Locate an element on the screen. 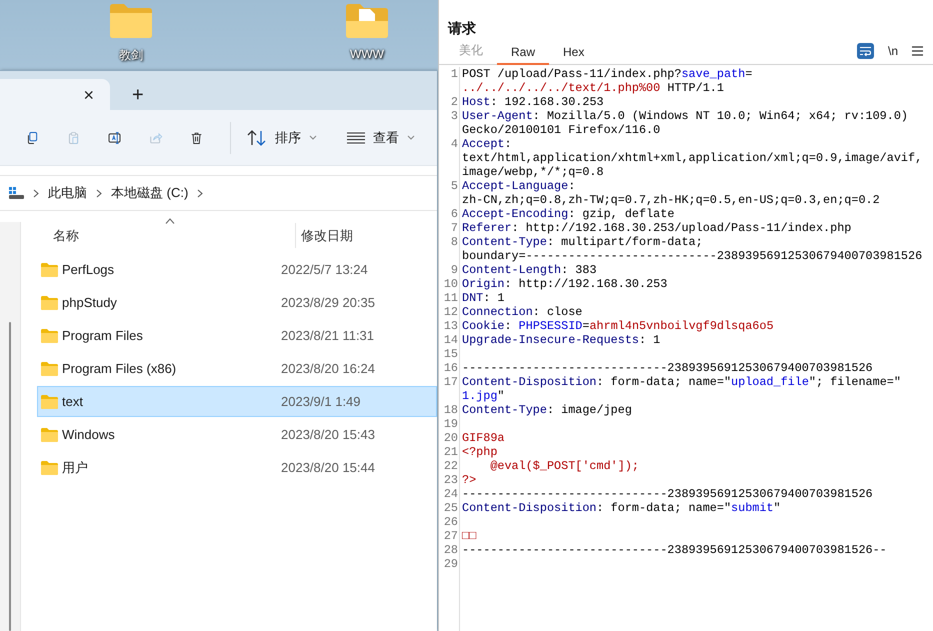  code-line: zh-CN,zh;q=0.8,zh-TW;q=0.7,zh-HK;q=0.5,en-US;q=0.3,en;q=0.2 is located at coordinates (671, 200).